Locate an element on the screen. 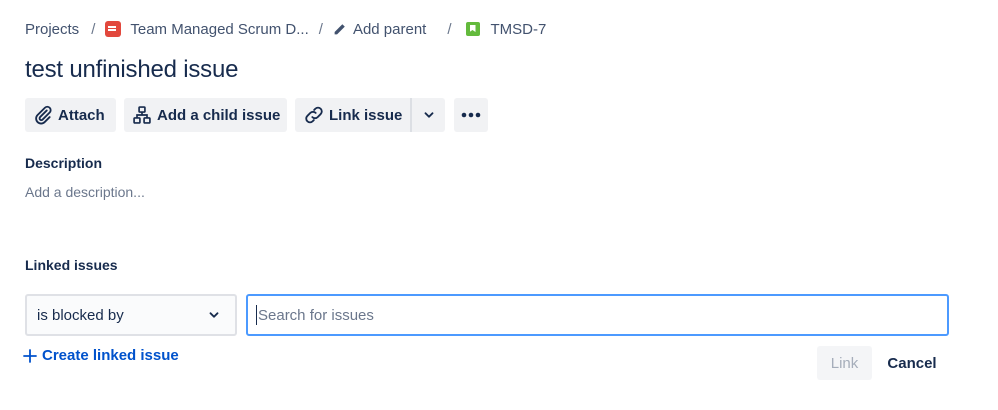 This screenshot has width=998, height=410. text-cursor is located at coordinates (256, 315).